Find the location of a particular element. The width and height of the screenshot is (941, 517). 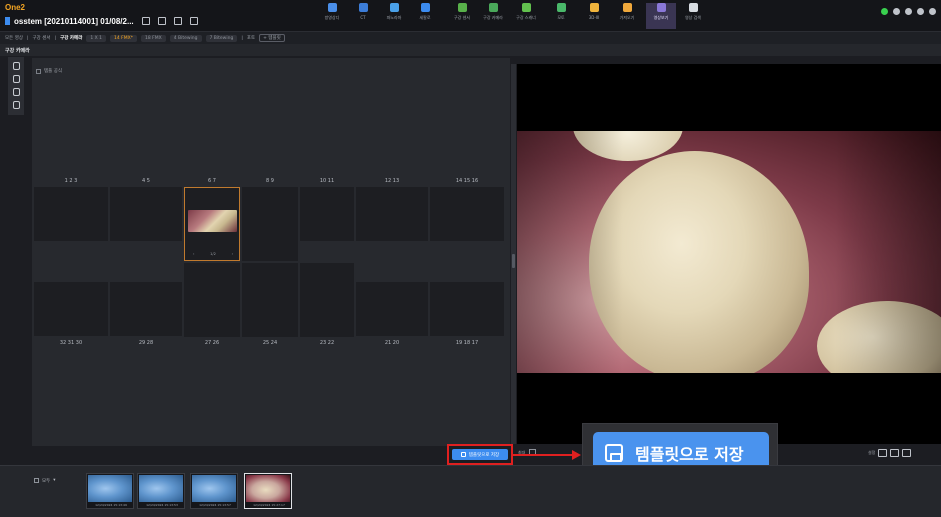

save-template-highlight: 템플릿으로 저장 is located at coordinates (480, 454).